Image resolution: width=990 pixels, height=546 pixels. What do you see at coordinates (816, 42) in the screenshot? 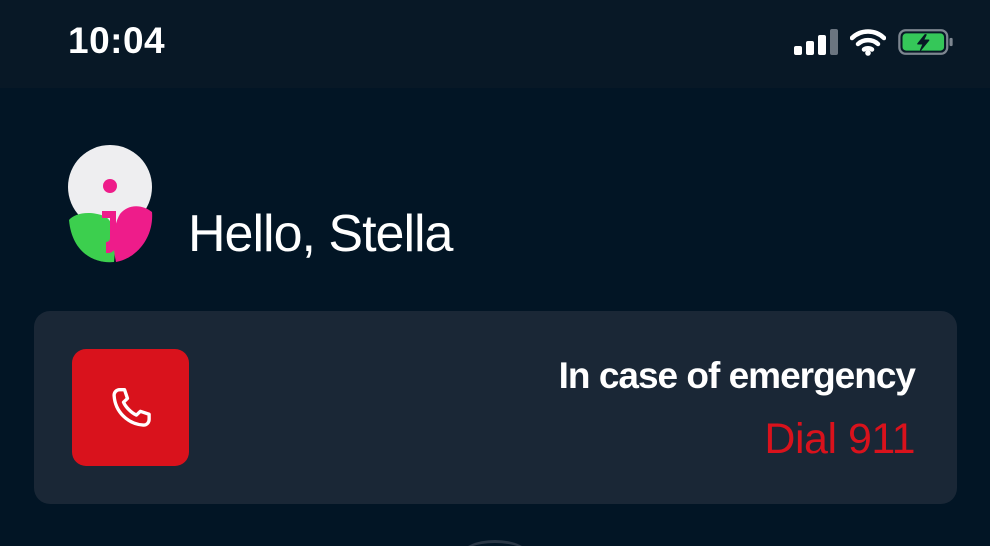
I see `cellular-signal-icon` at bounding box center [816, 42].